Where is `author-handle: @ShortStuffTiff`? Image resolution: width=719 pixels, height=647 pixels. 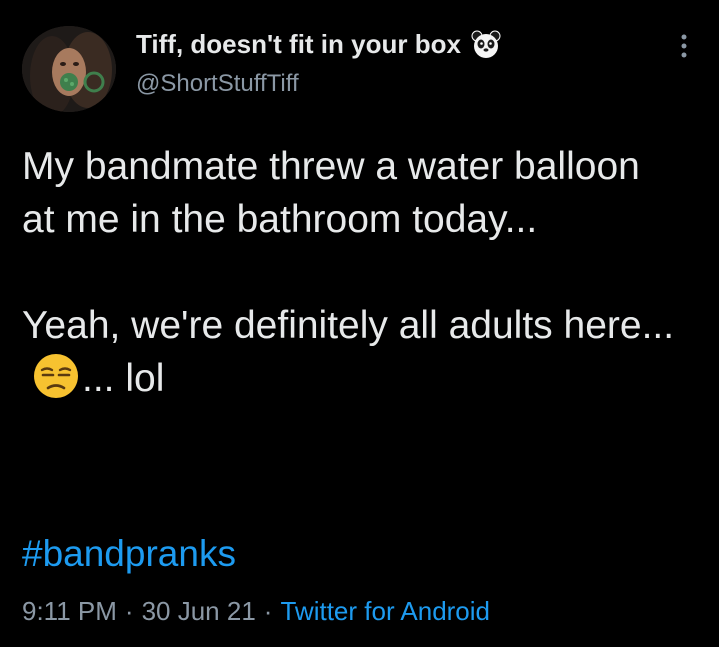 author-handle: @ShortStuffTiff is located at coordinates (217, 84).